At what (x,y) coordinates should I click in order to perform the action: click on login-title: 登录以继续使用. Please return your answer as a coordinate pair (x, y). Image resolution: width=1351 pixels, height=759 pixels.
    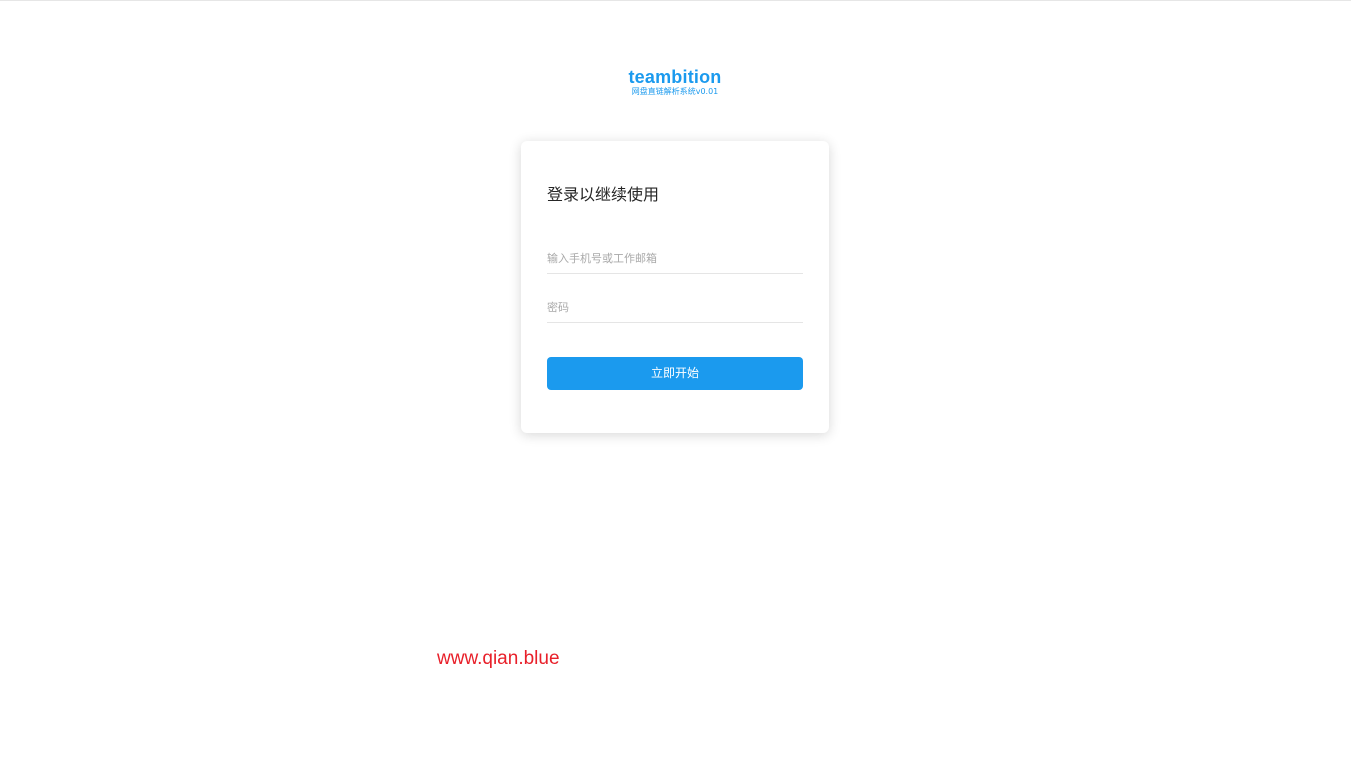
    Looking at the image, I should click on (603, 194).